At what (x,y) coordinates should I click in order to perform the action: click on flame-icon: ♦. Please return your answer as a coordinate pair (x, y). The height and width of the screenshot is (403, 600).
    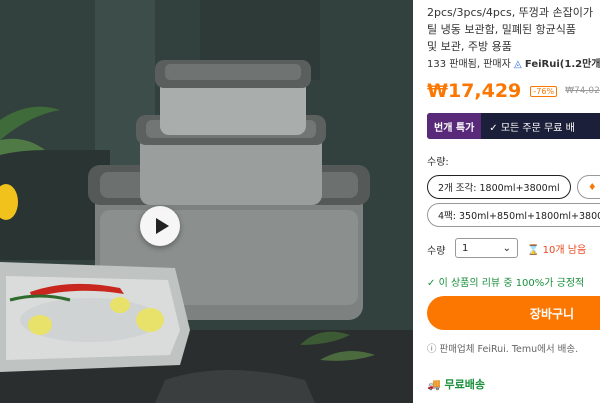
    Looking at the image, I should click on (592, 187).